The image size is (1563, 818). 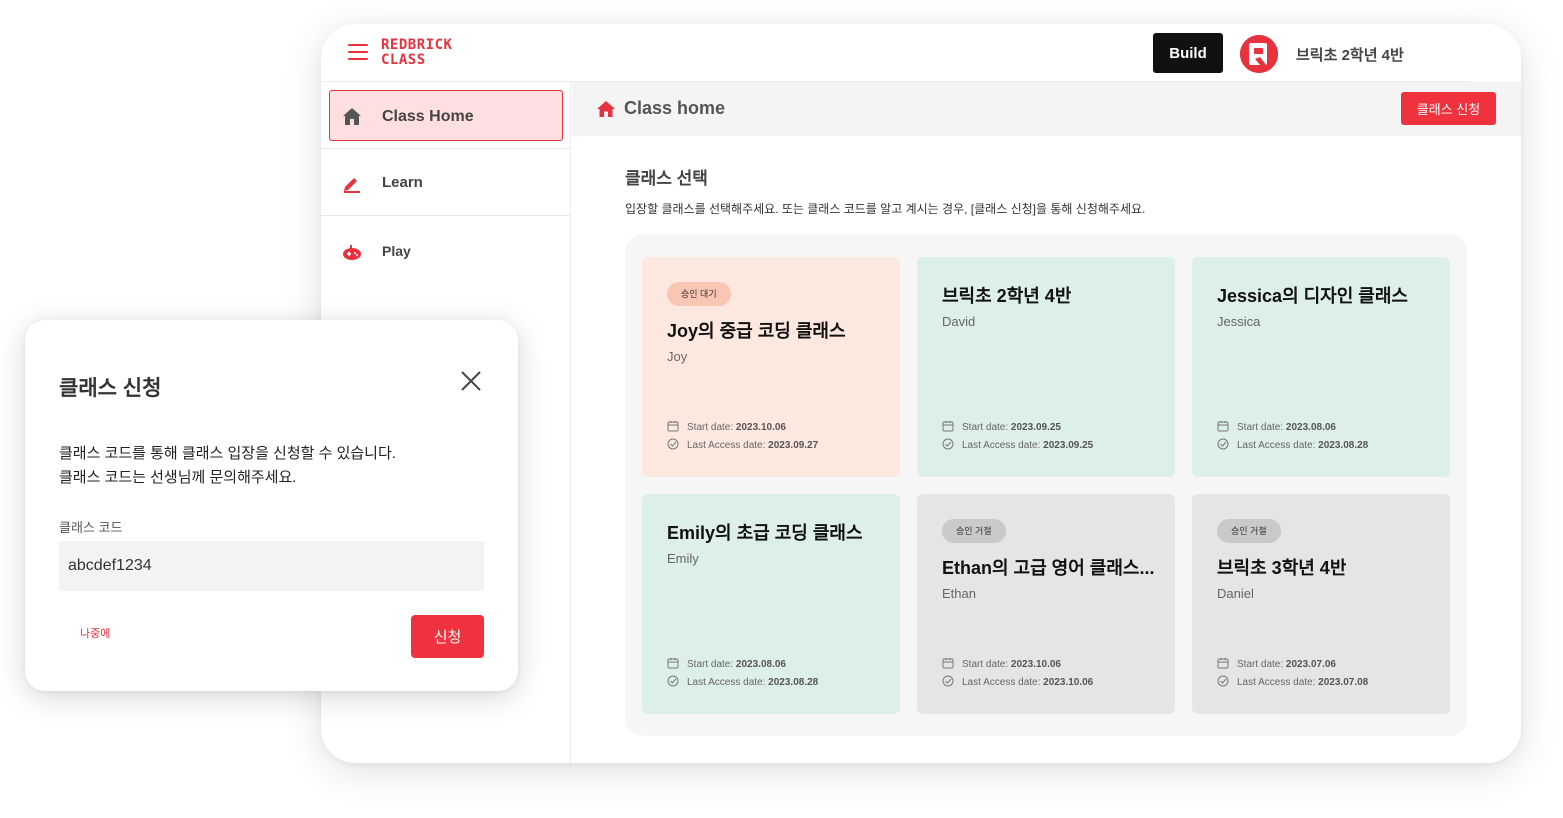 What do you see at coordinates (352, 116) in the screenshot?
I see `house-icon` at bounding box center [352, 116].